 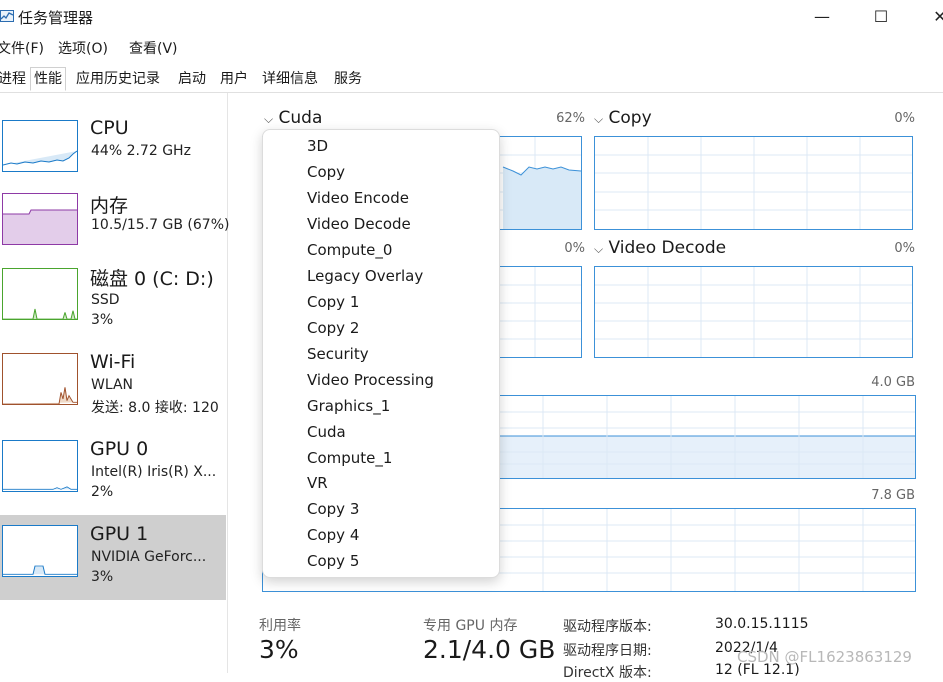 I want to click on tab-bar: 进程 性能 应用历史记录 启动 用户 详细信息 服务, so click(x=471, y=78).